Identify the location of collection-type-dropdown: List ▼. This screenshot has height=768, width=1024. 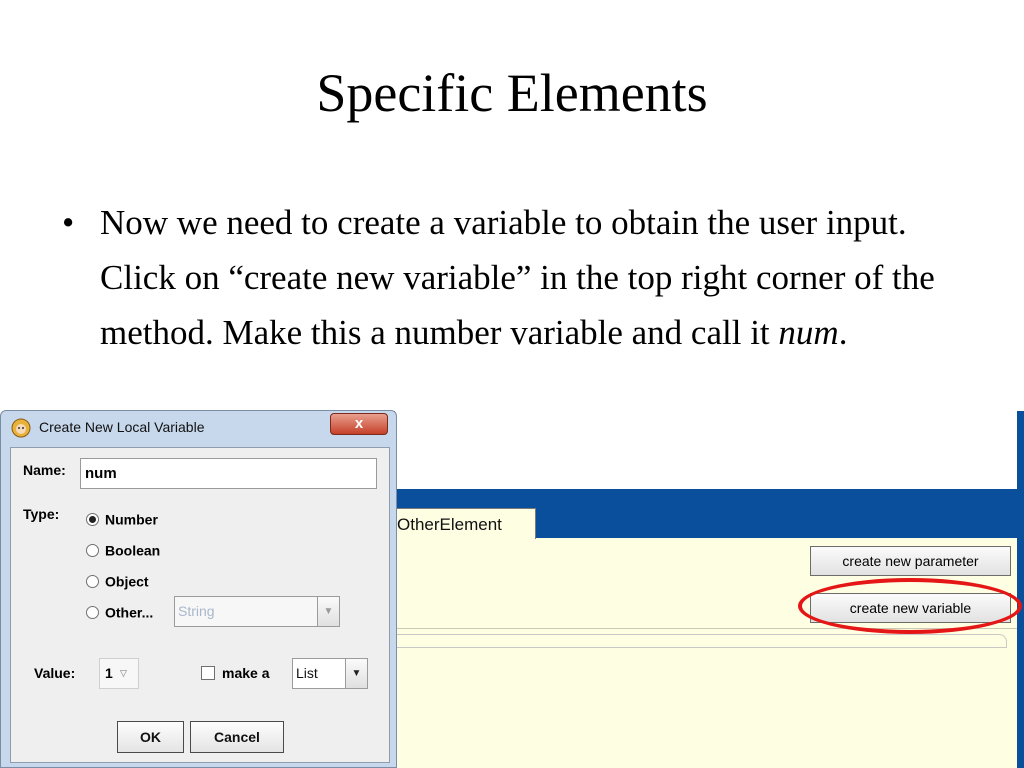
(330, 673).